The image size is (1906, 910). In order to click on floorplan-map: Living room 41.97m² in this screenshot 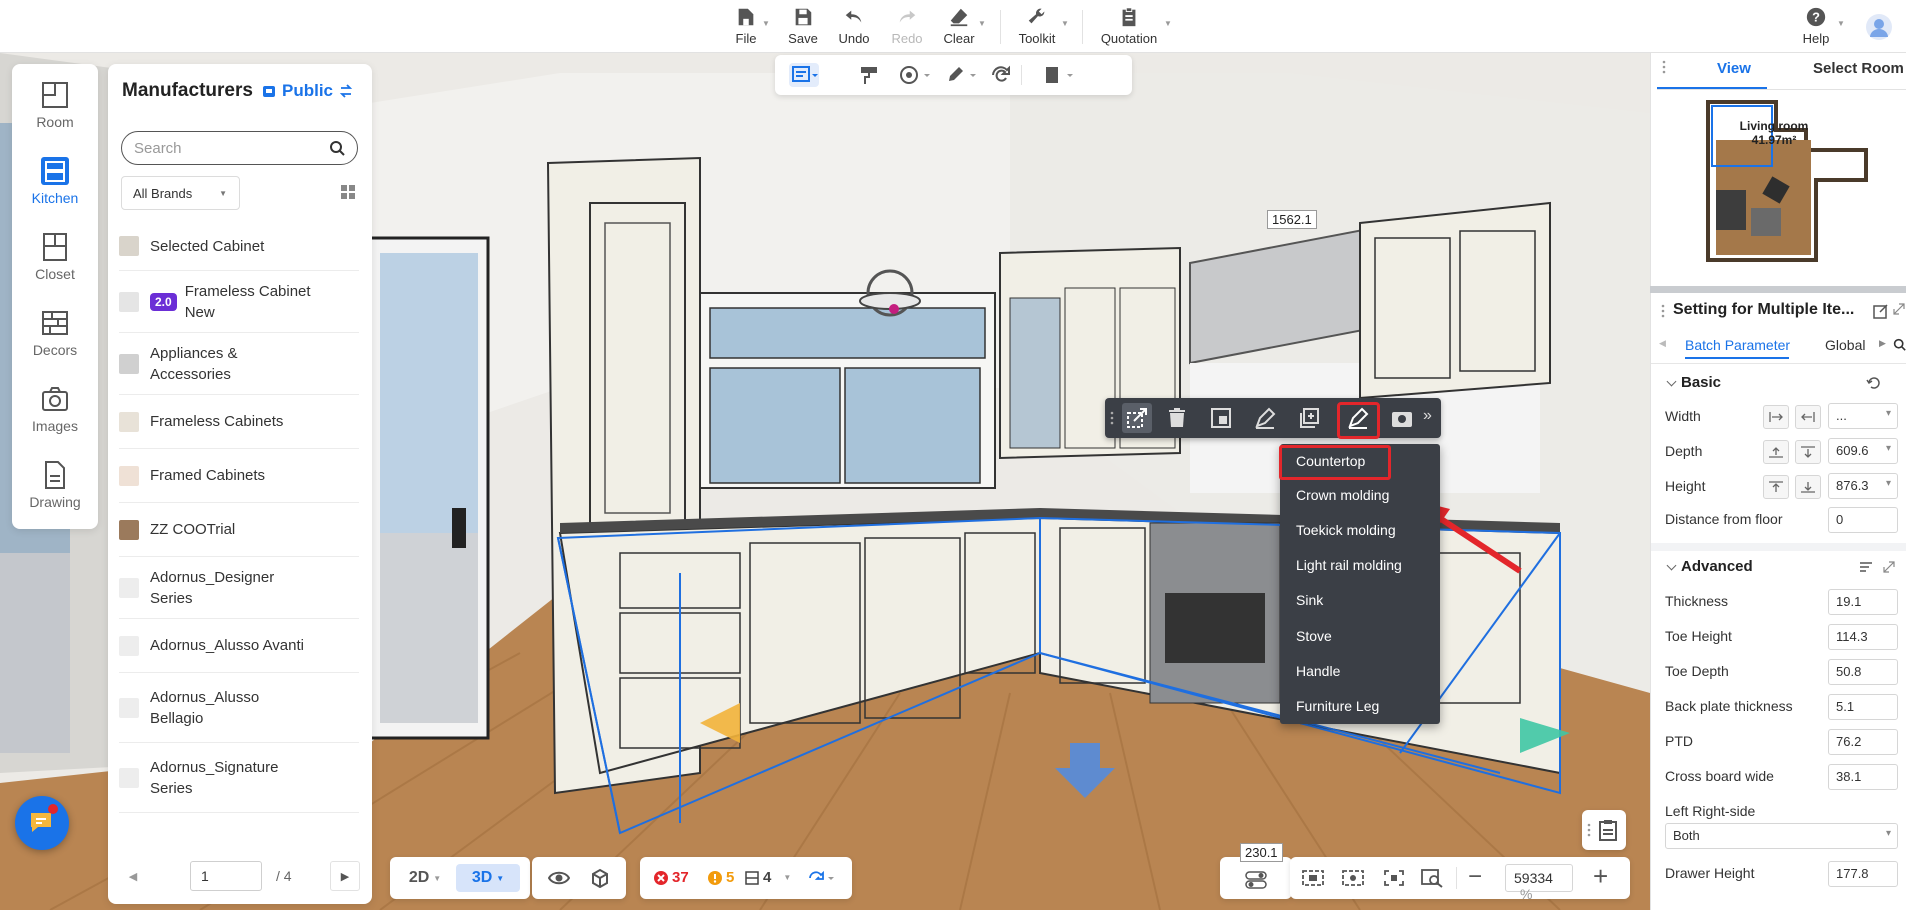, I will do `click(1791, 182)`.